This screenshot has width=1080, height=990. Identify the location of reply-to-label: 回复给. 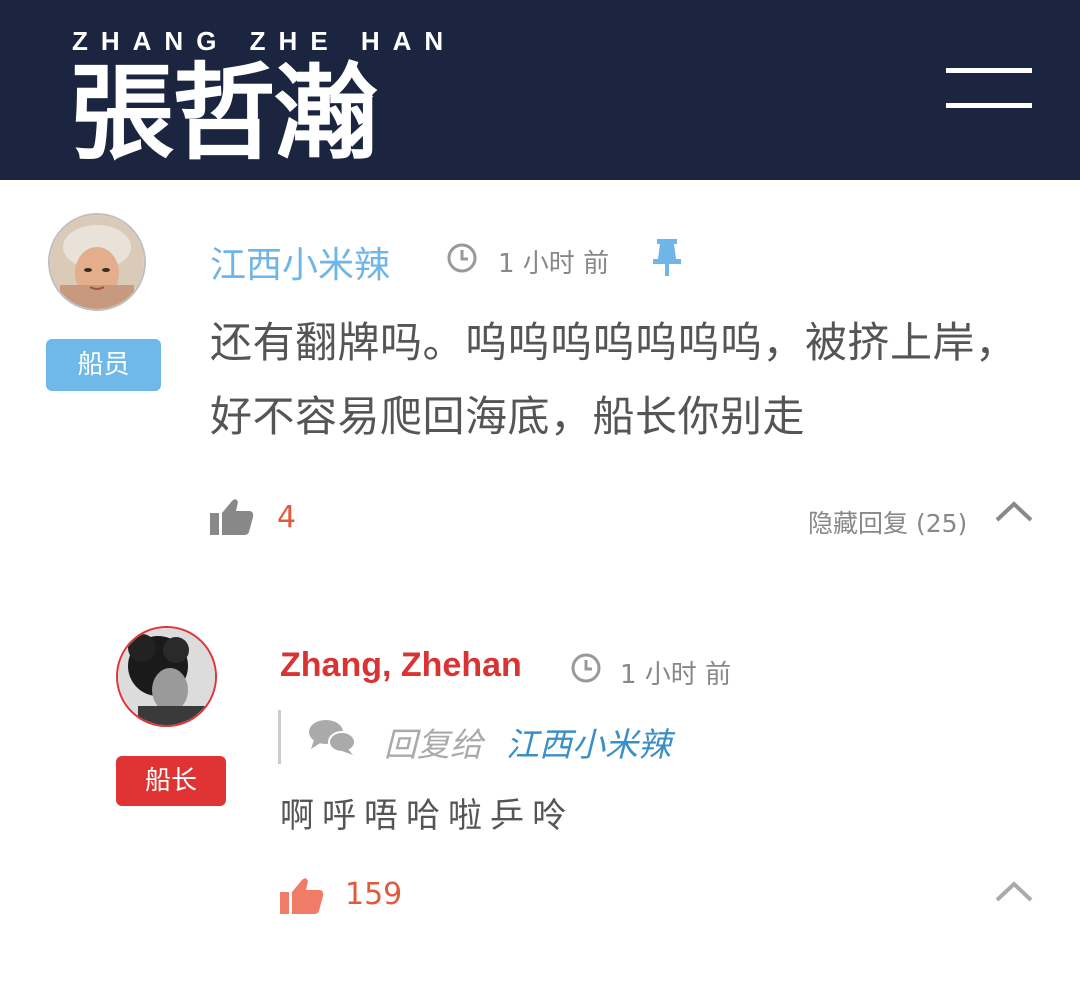
(433, 744).